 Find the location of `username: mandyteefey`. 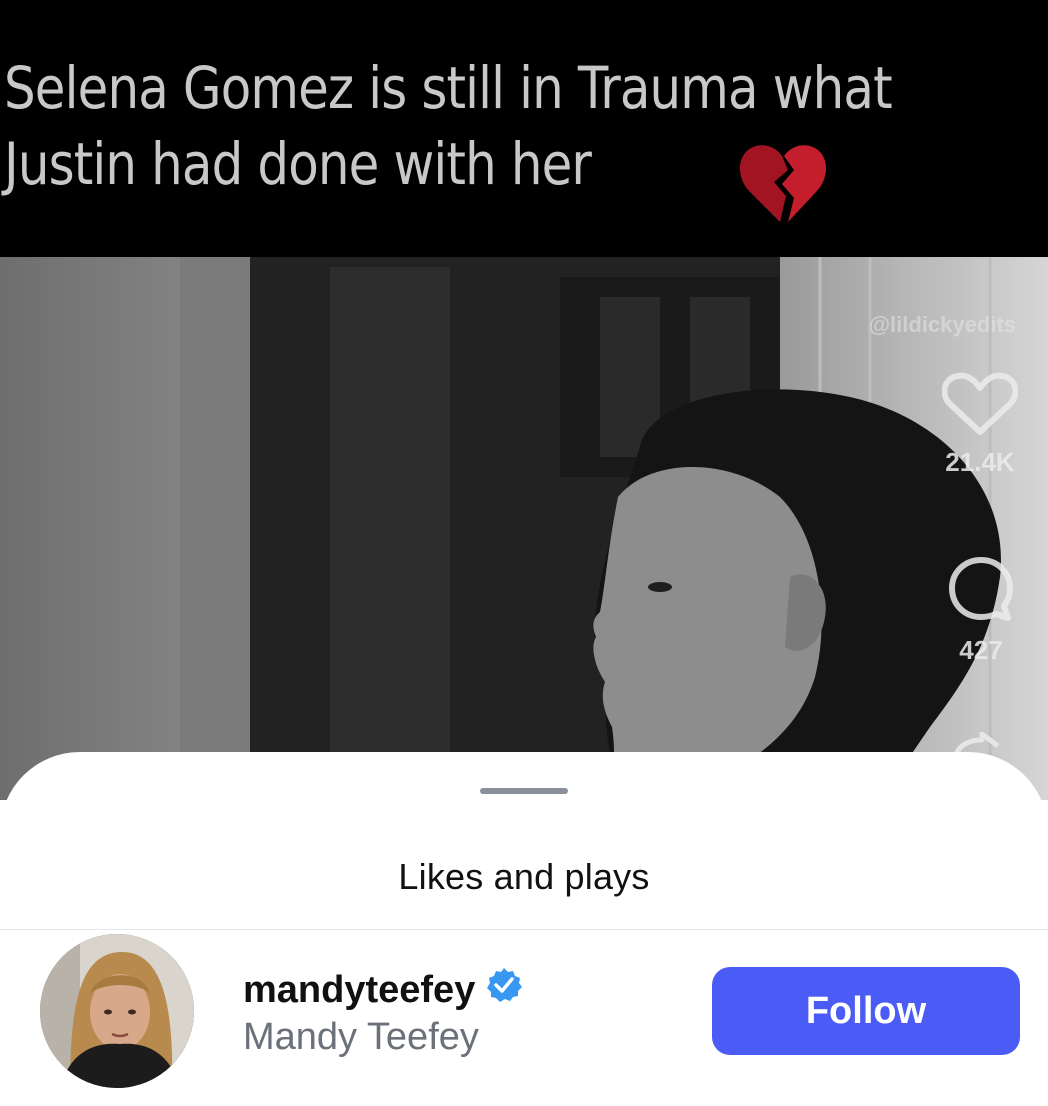

username: mandyteefey is located at coordinates (383, 990).